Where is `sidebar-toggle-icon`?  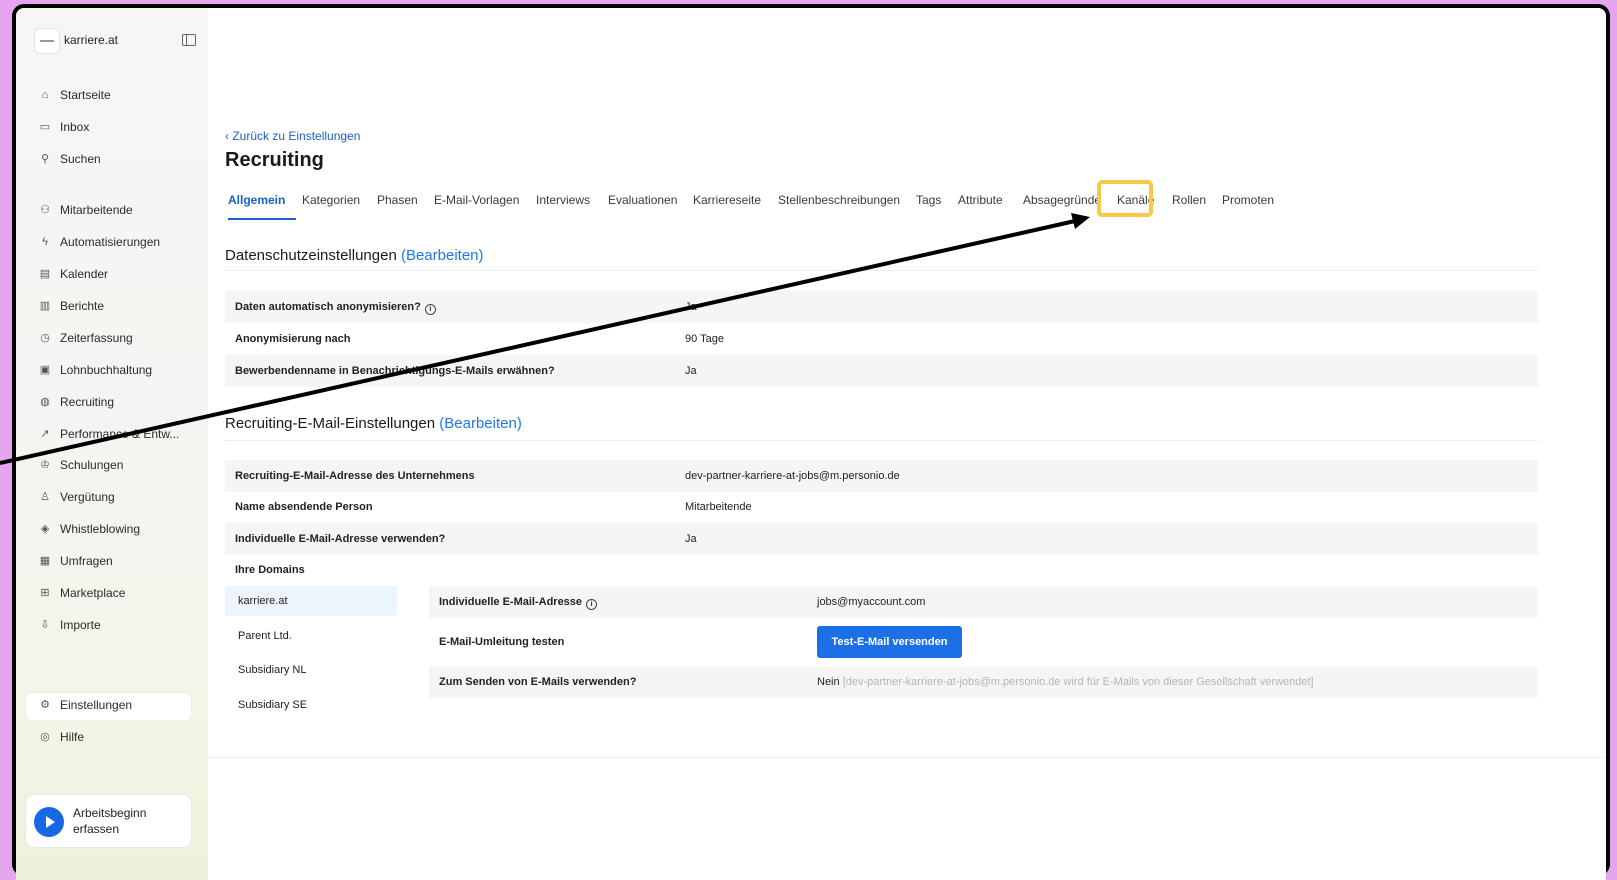 sidebar-toggle-icon is located at coordinates (189, 40).